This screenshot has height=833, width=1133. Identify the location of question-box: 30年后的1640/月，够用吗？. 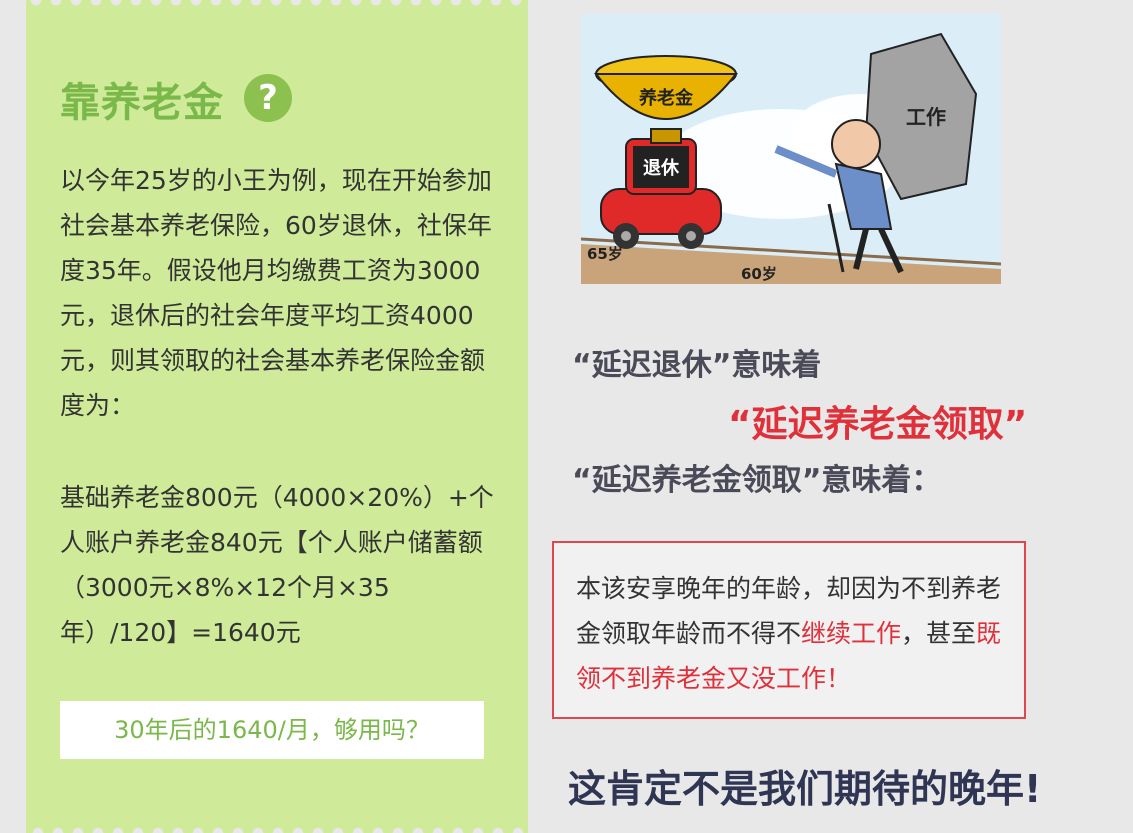
(272, 730).